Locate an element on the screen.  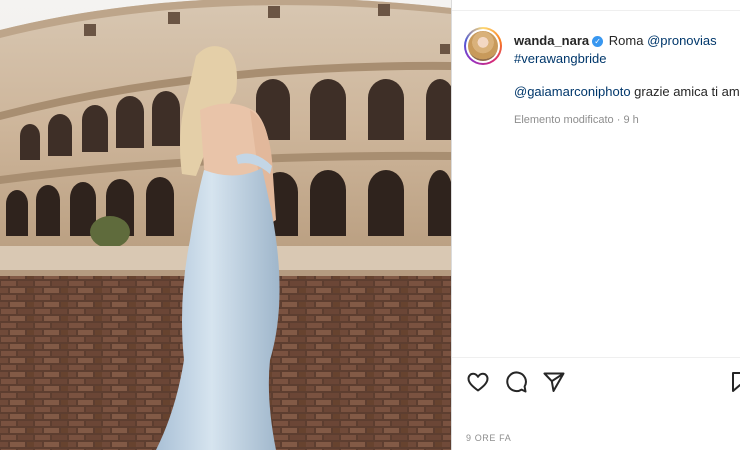
post-timestamp: 9 ORE FA is located at coordinates (489, 438).